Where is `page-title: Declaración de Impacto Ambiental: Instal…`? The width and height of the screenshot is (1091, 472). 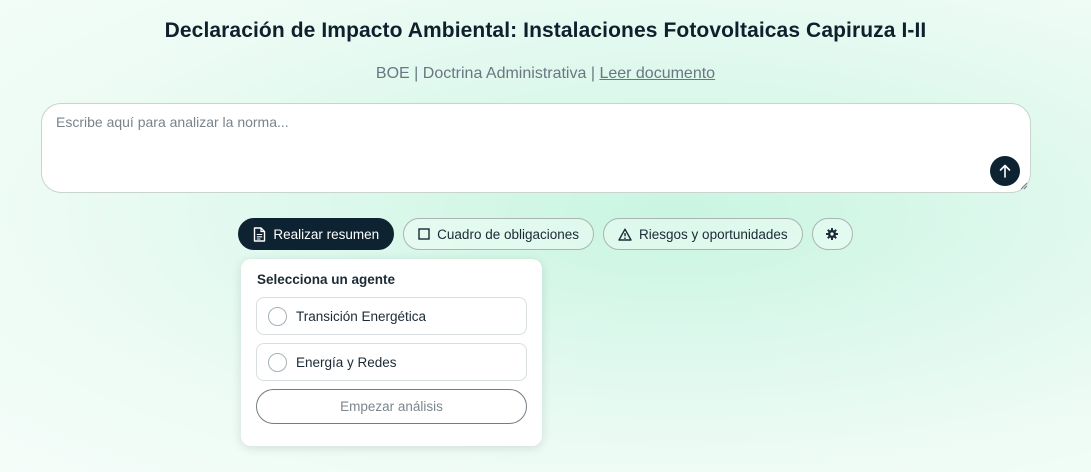
page-title: Declaración de Impacto Ambiental: Instal… is located at coordinates (545, 30).